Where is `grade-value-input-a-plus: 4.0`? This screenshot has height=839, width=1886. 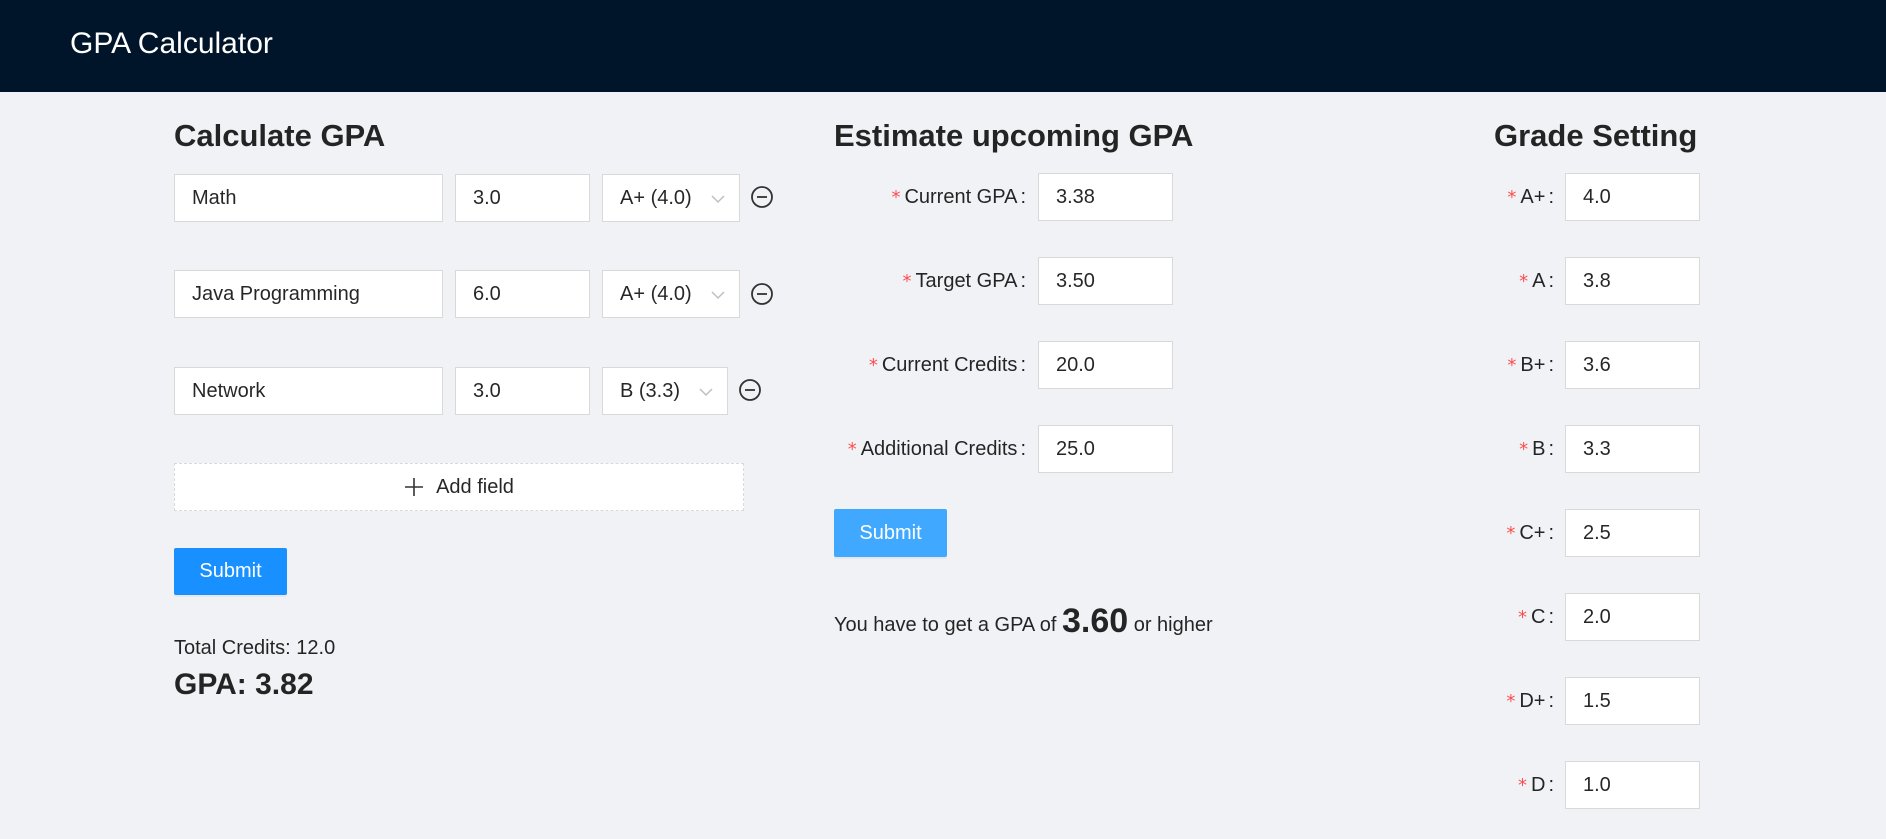
grade-value-input-a-plus: 4.0 is located at coordinates (1632, 197).